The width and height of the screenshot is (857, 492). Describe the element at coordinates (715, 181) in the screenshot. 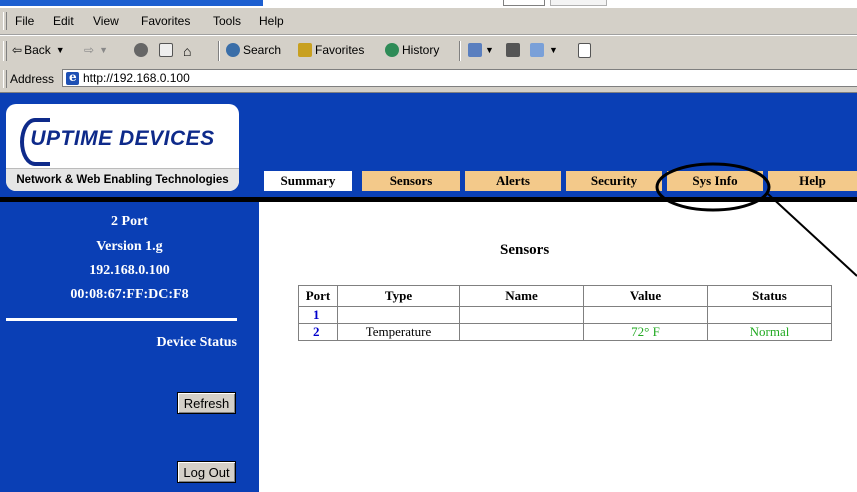

I see `tab-sys-info: Sys Info` at that location.